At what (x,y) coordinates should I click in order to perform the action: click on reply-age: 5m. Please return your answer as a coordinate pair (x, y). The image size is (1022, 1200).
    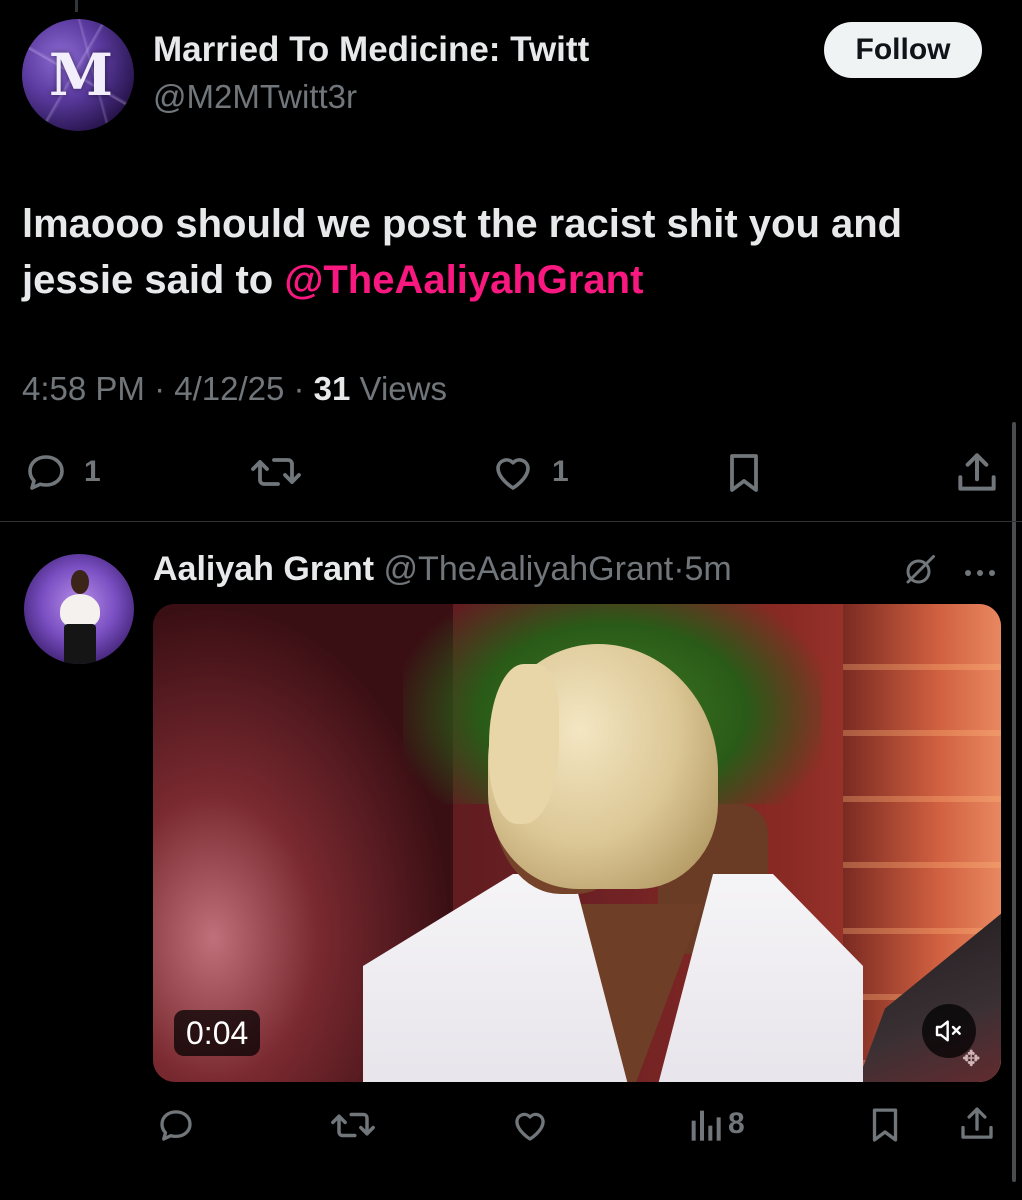
    Looking at the image, I should click on (708, 569).